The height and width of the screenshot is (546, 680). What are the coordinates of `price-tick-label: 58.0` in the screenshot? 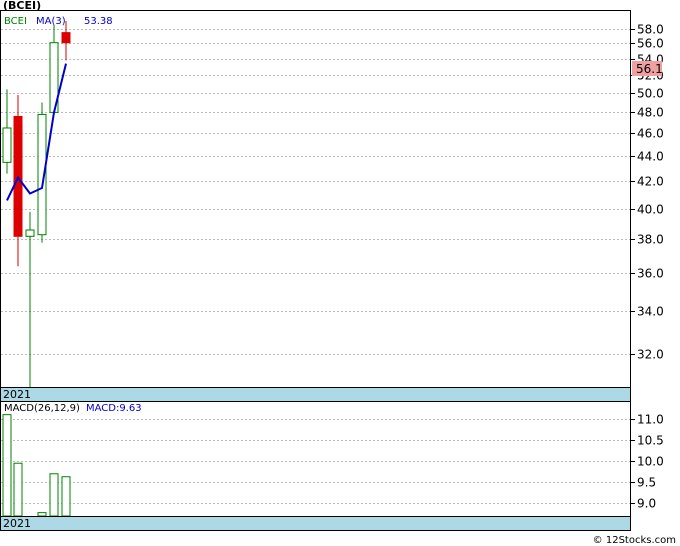 It's located at (650, 30).